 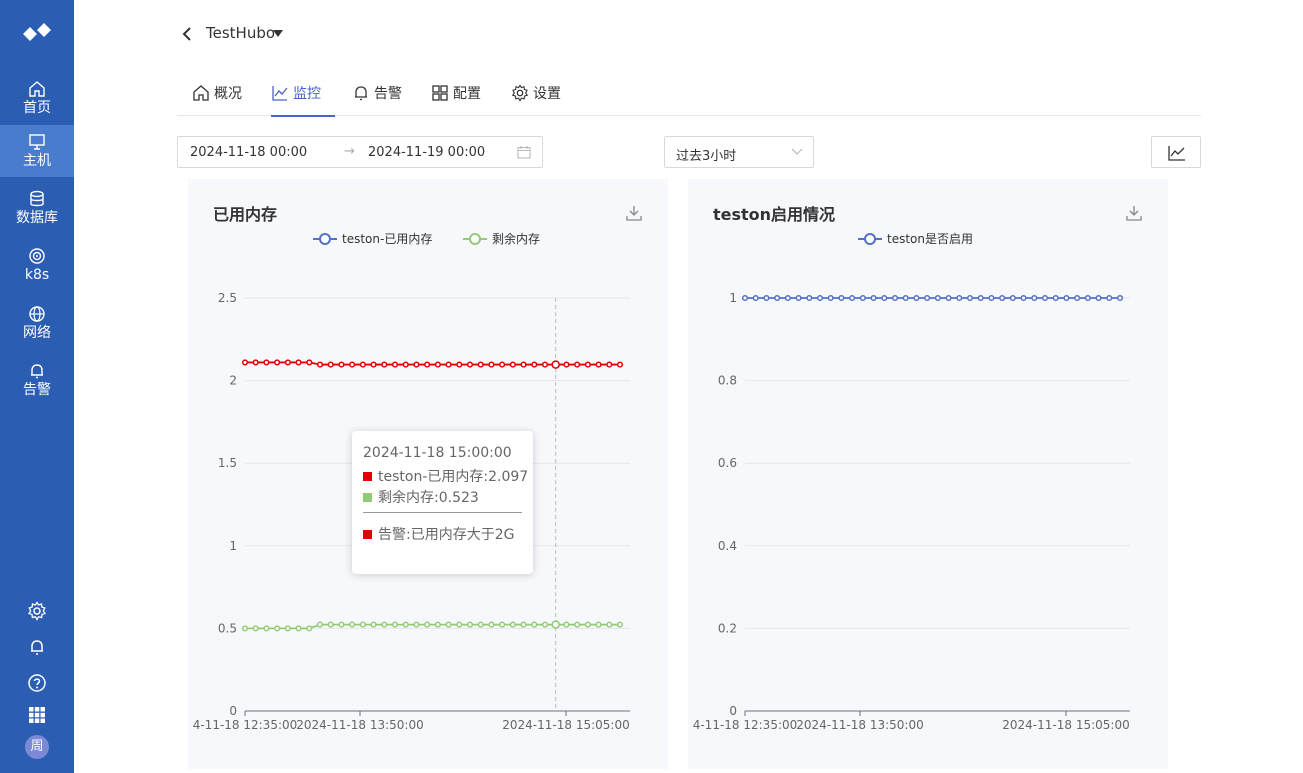 I want to click on app-title: TestHubo, so click(x=240, y=33).